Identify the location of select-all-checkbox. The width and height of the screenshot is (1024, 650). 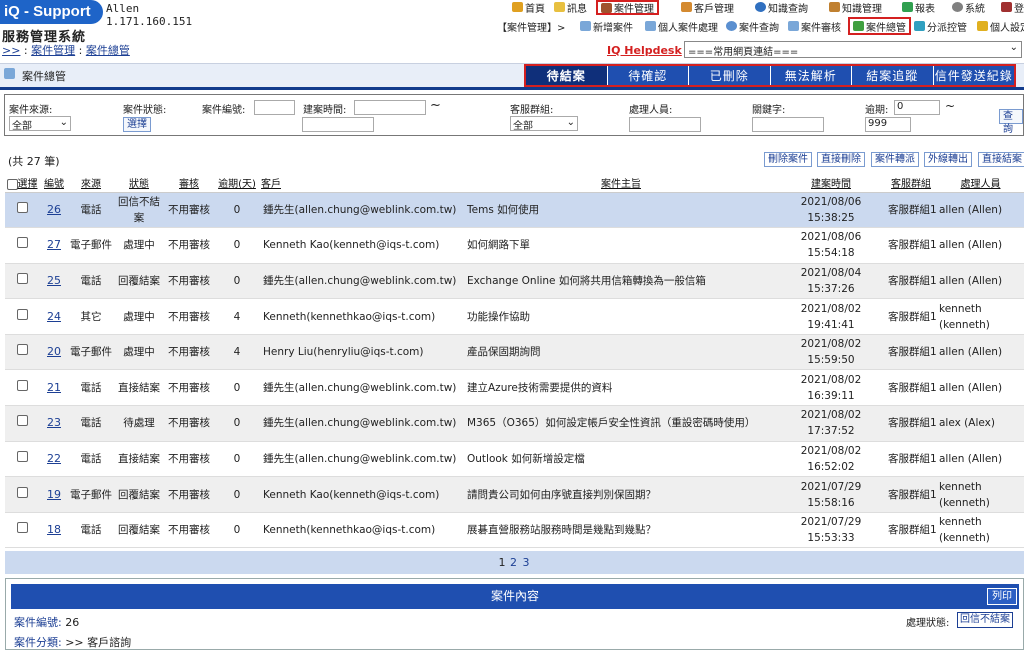
(12, 184).